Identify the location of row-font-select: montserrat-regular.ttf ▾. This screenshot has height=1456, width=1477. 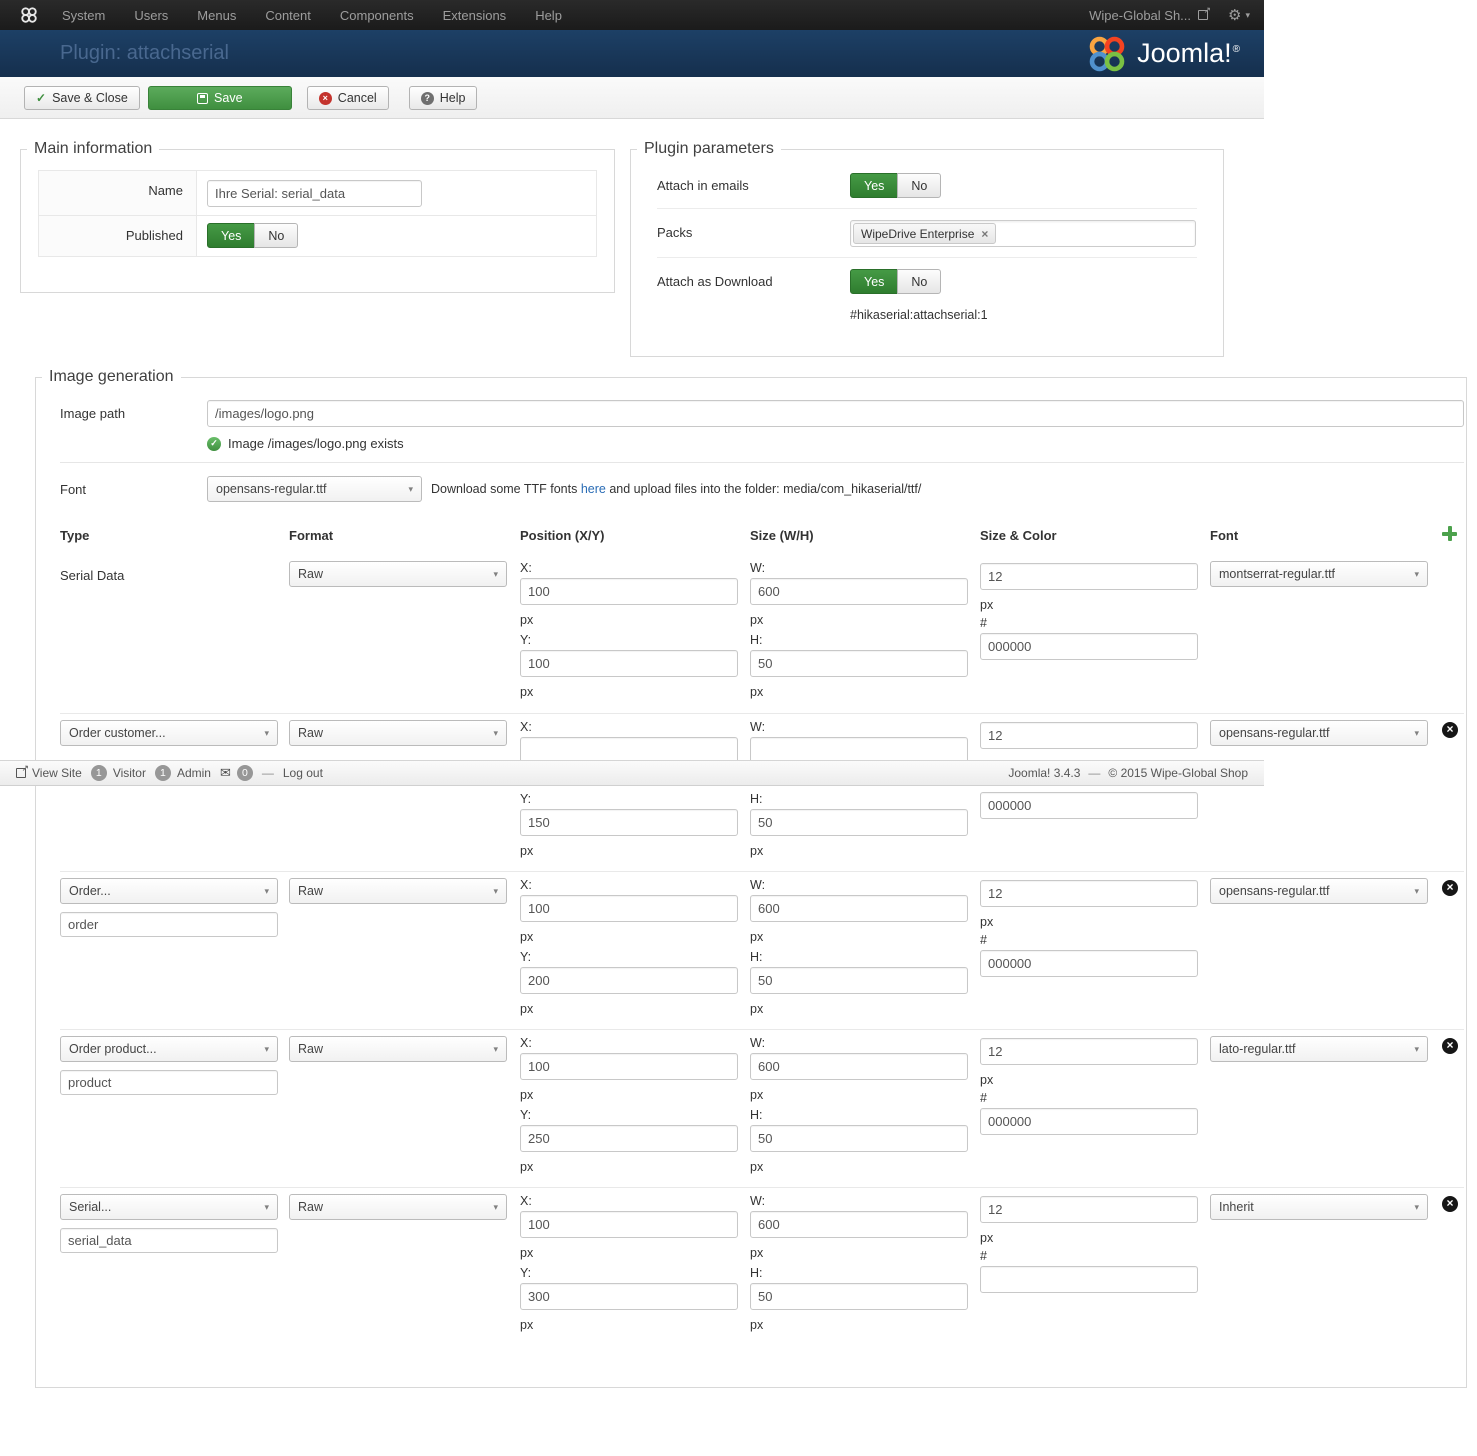
(1319, 574).